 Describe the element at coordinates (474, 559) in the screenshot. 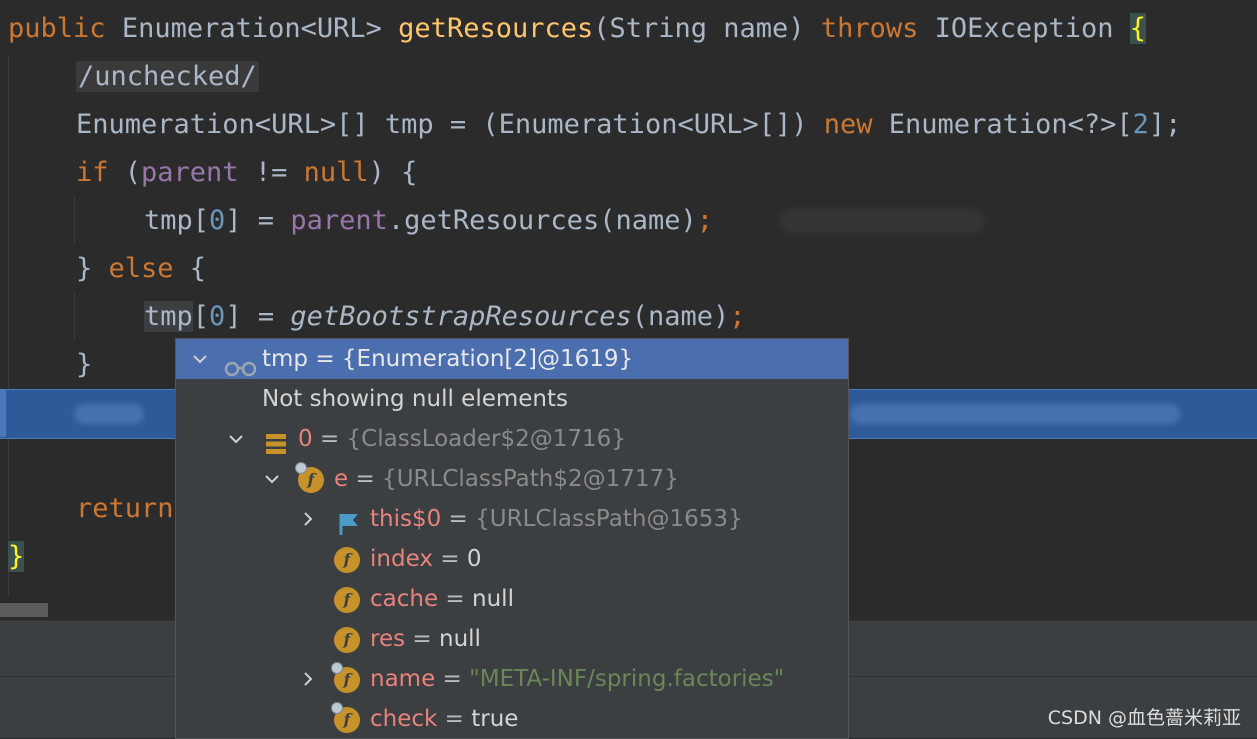

I see `field-value: 0` at that location.